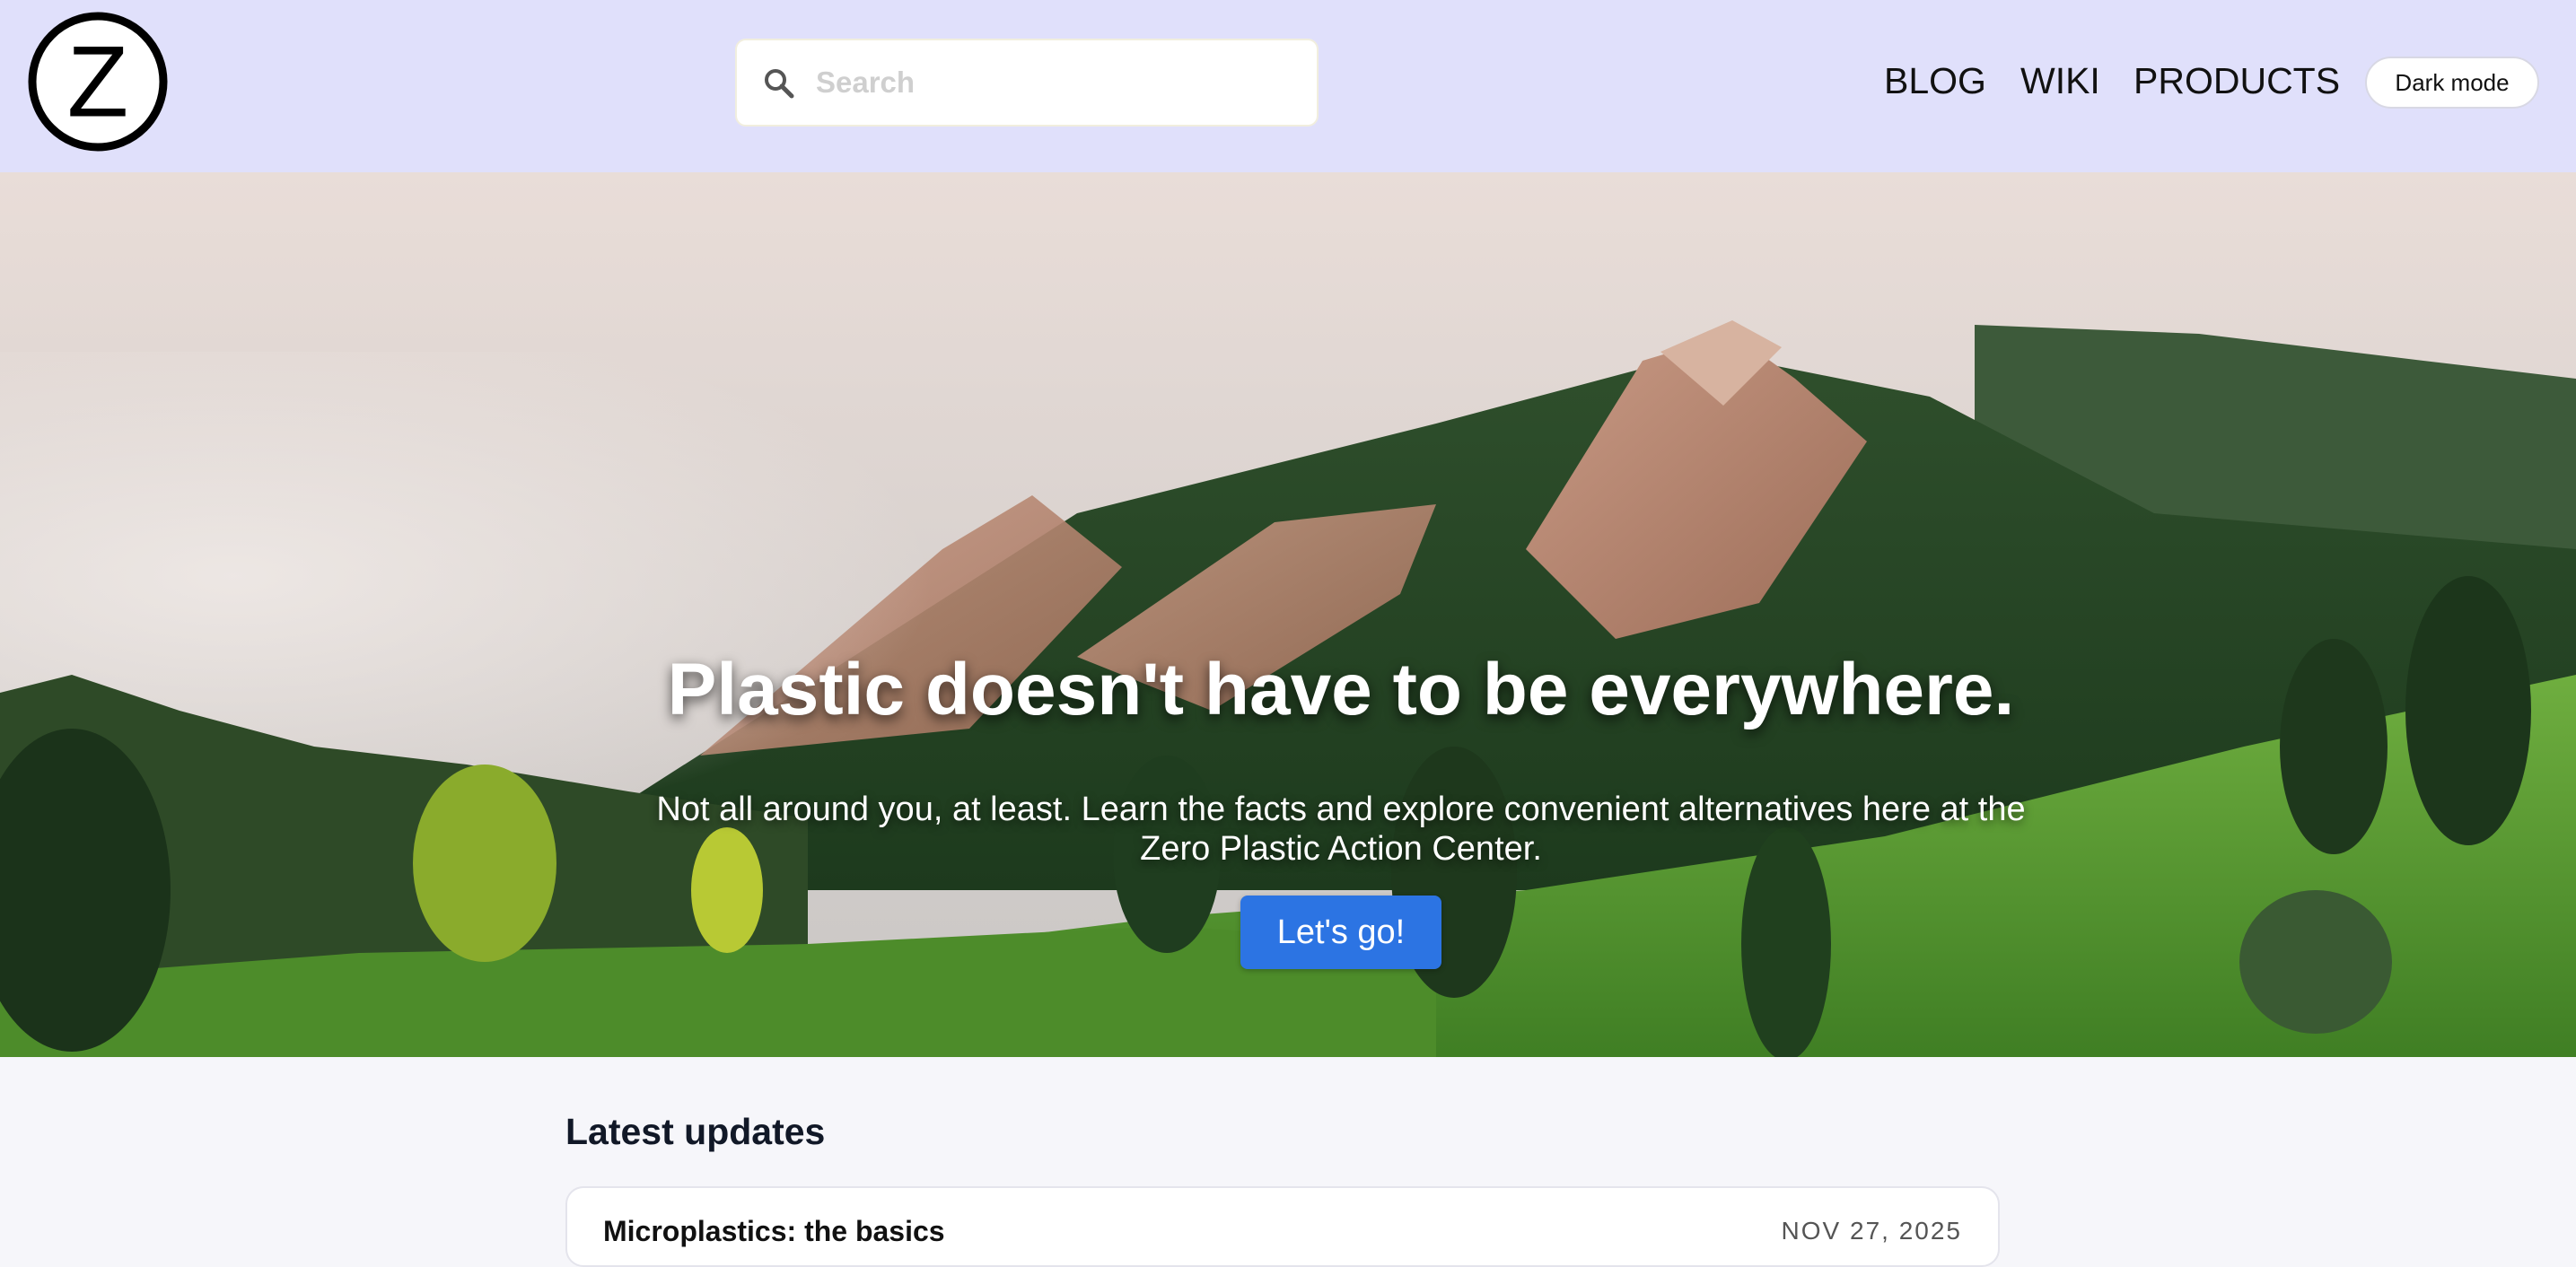  Describe the element at coordinates (2452, 83) in the screenshot. I see `dark-mode-button: Dark mode` at that location.